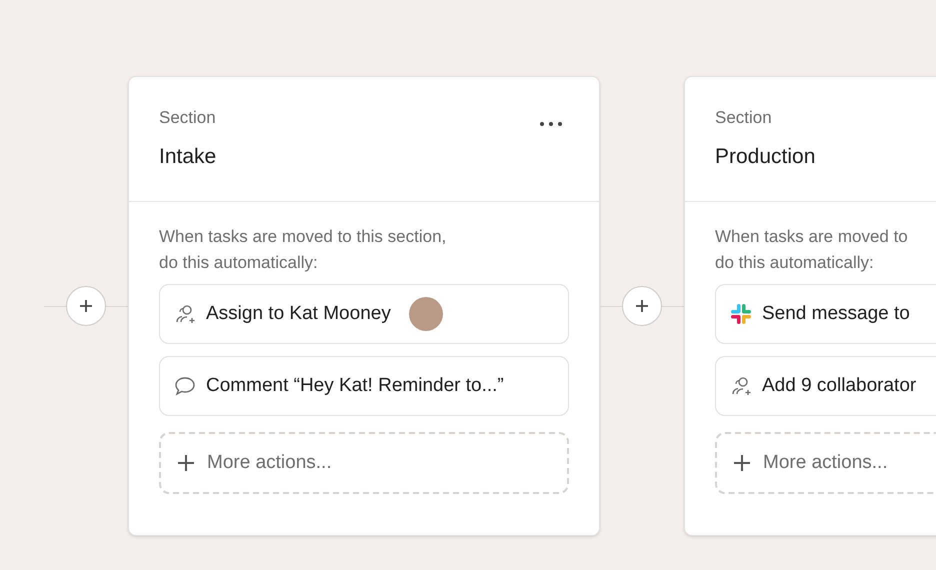  Describe the element at coordinates (187, 156) in the screenshot. I see `section-title: Intake` at that location.